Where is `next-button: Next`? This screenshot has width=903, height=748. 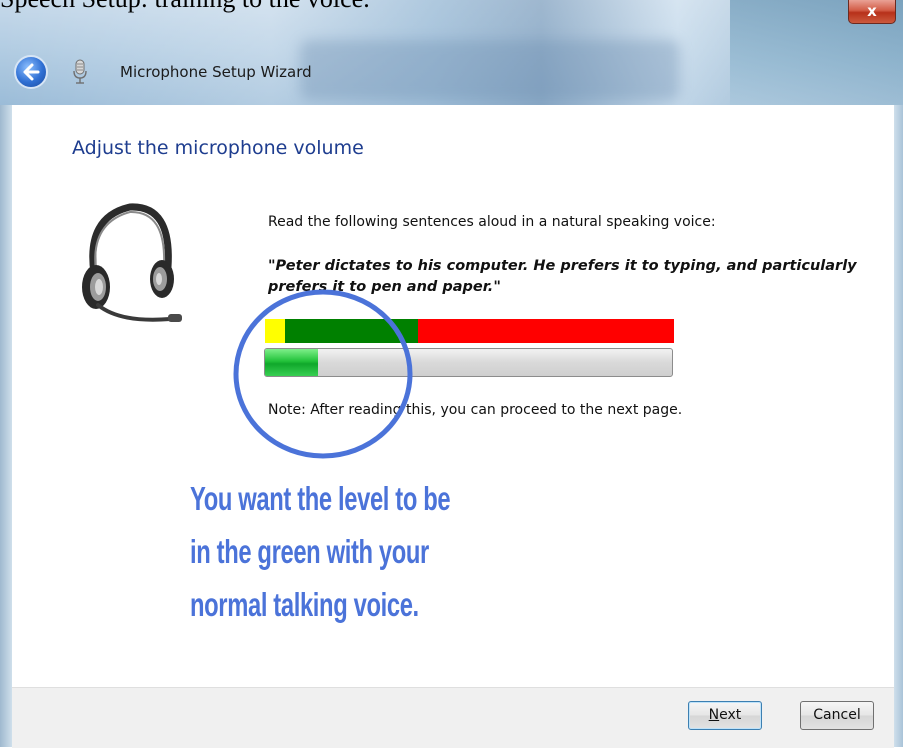 next-button: Next is located at coordinates (725, 715).